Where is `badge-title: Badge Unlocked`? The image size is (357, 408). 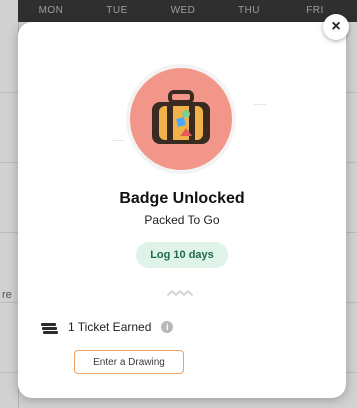 badge-title: Badge Unlocked is located at coordinates (182, 198).